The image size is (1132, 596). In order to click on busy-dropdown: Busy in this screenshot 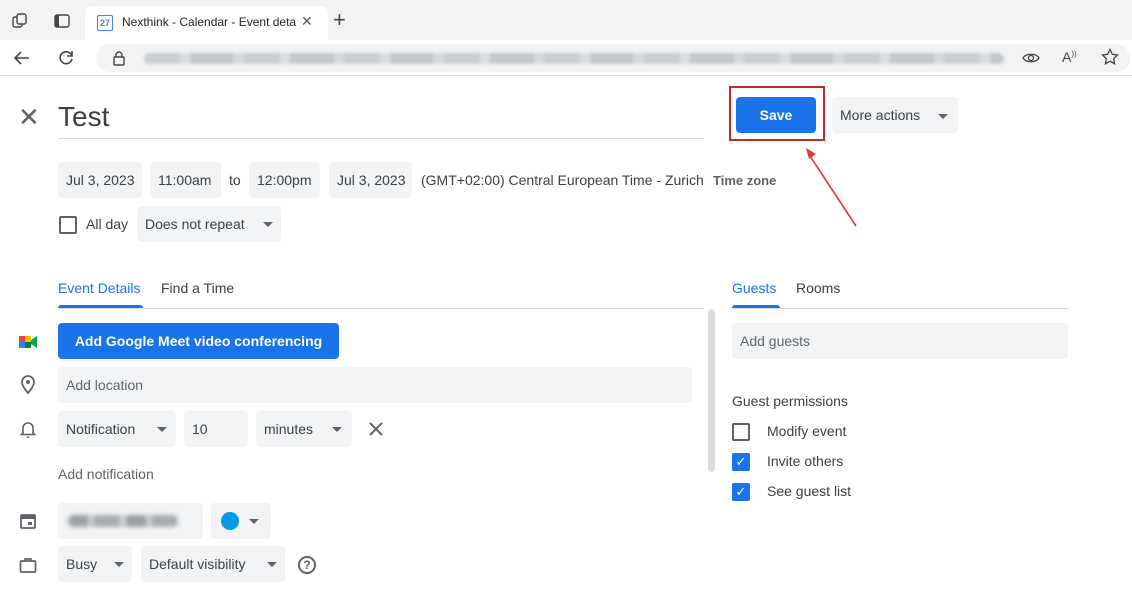, I will do `click(95, 564)`.